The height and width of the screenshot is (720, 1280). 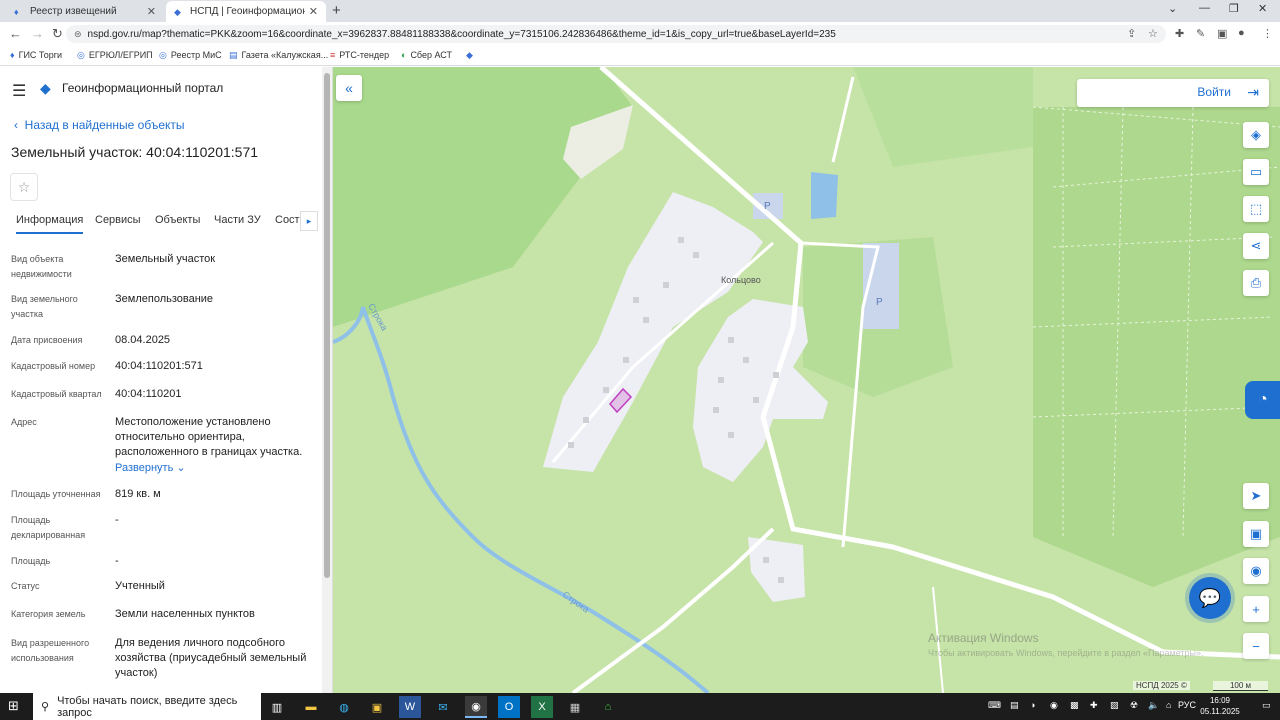 I want to click on excel-icon: X, so click(x=542, y=707).